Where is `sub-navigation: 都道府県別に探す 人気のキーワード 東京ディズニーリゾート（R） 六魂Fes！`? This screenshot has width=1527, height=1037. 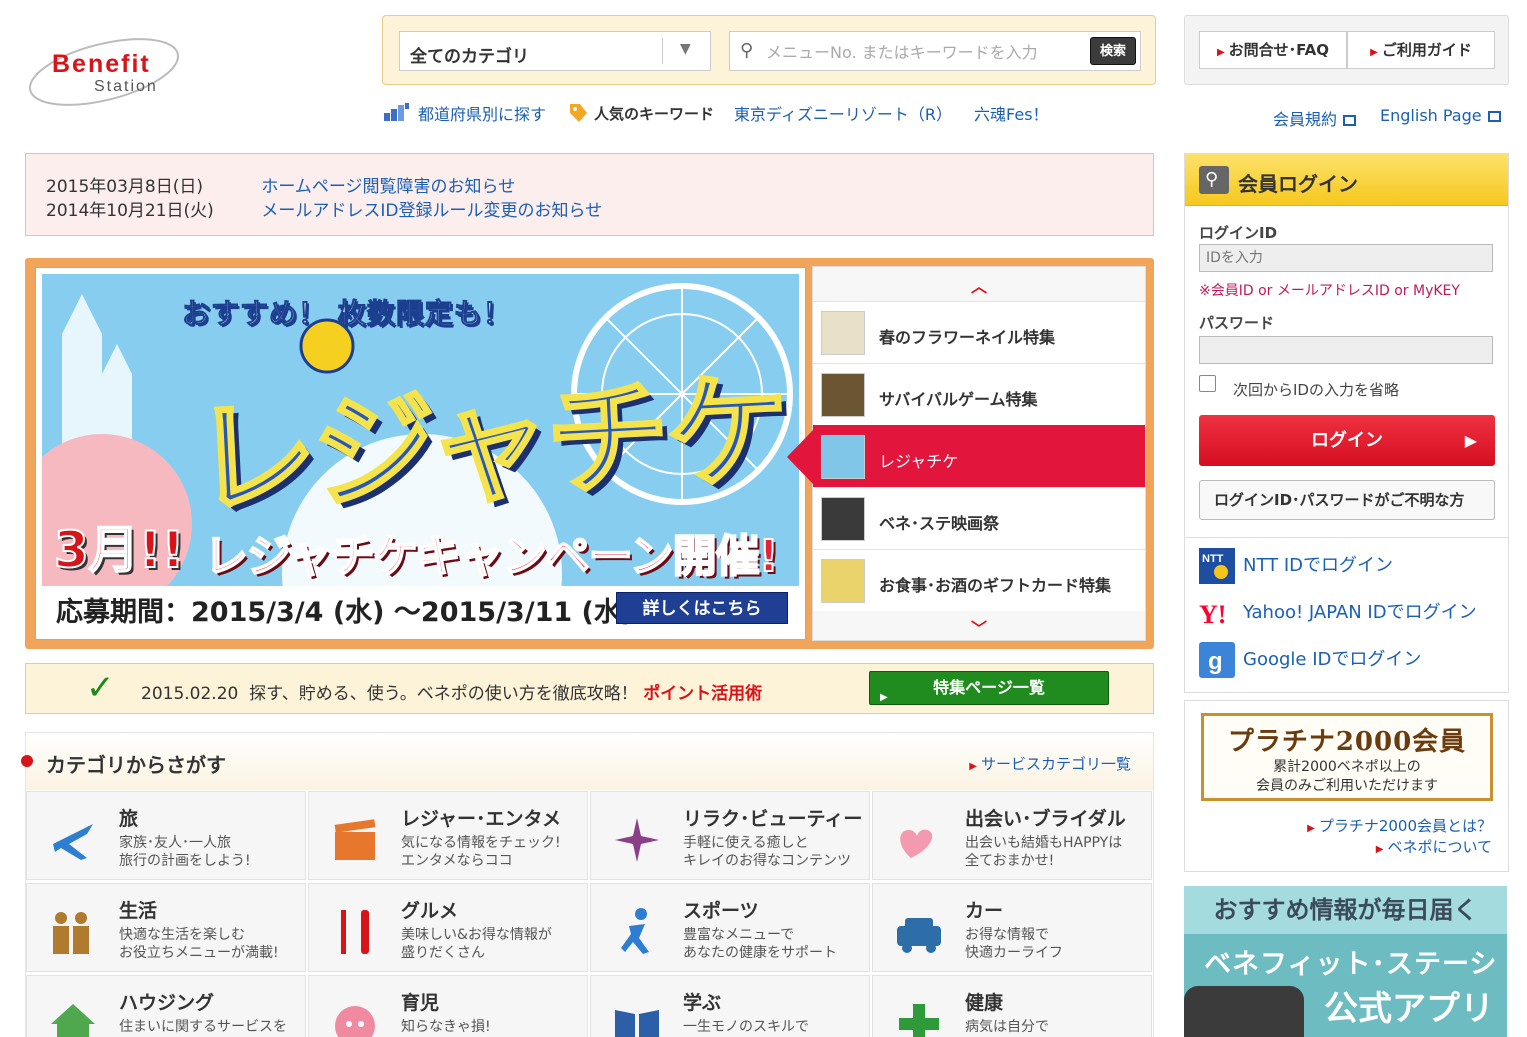
sub-navigation: 都道府県別に探す 人気のキーワード 東京ディズニーリゾート（R） 六魂Fes！ is located at coordinates (726, 113).